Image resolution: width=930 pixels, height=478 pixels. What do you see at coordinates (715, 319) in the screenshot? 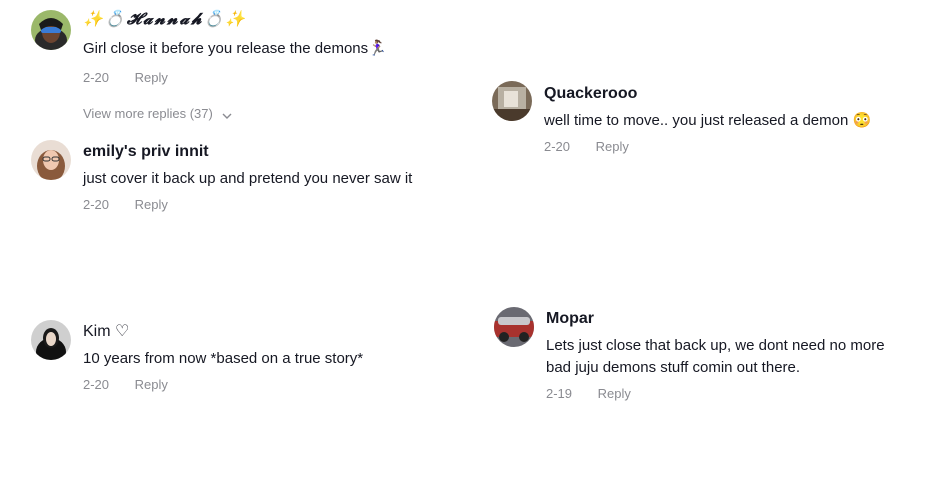
I see `comment-username: Mopar` at bounding box center [715, 319].